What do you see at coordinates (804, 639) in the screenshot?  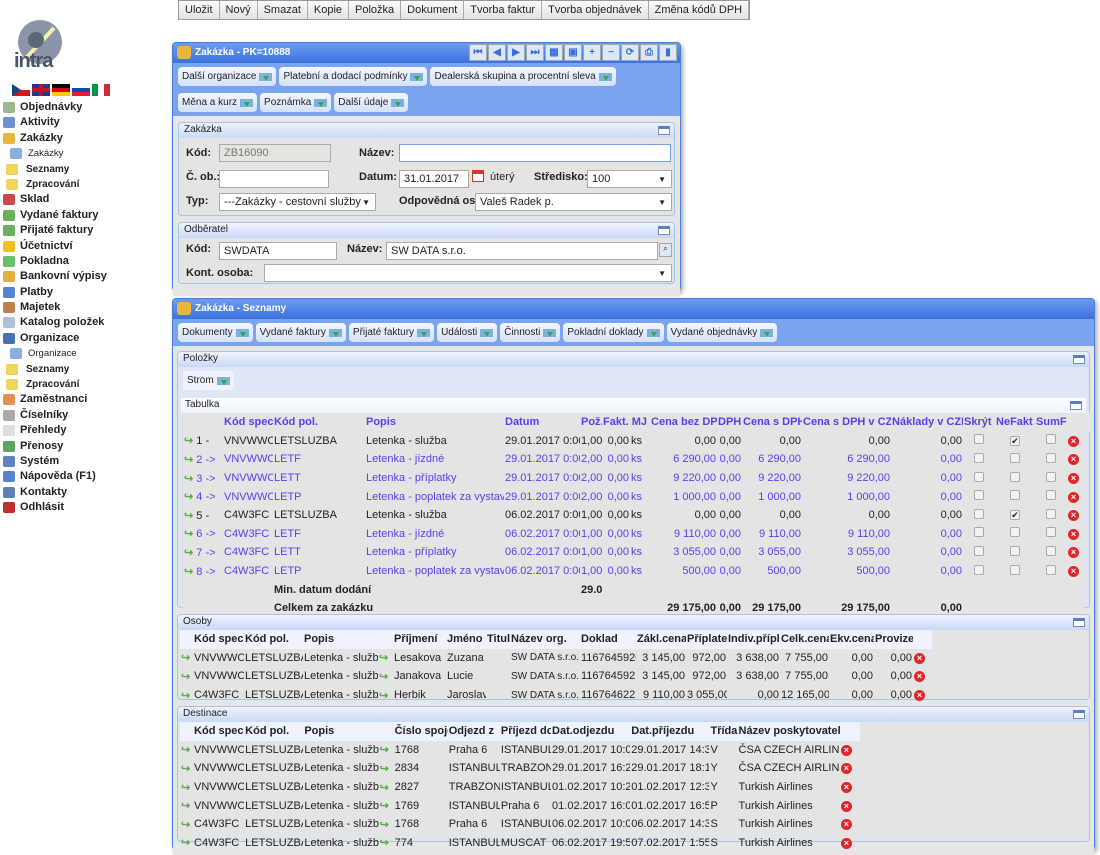 I see `column-header: Celk.cena` at bounding box center [804, 639].